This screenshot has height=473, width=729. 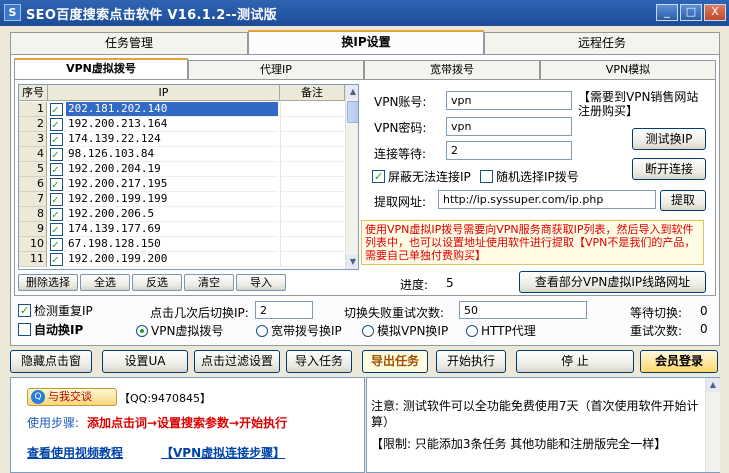 I want to click on row-ip: 192.200.217.195, so click(x=172, y=184).